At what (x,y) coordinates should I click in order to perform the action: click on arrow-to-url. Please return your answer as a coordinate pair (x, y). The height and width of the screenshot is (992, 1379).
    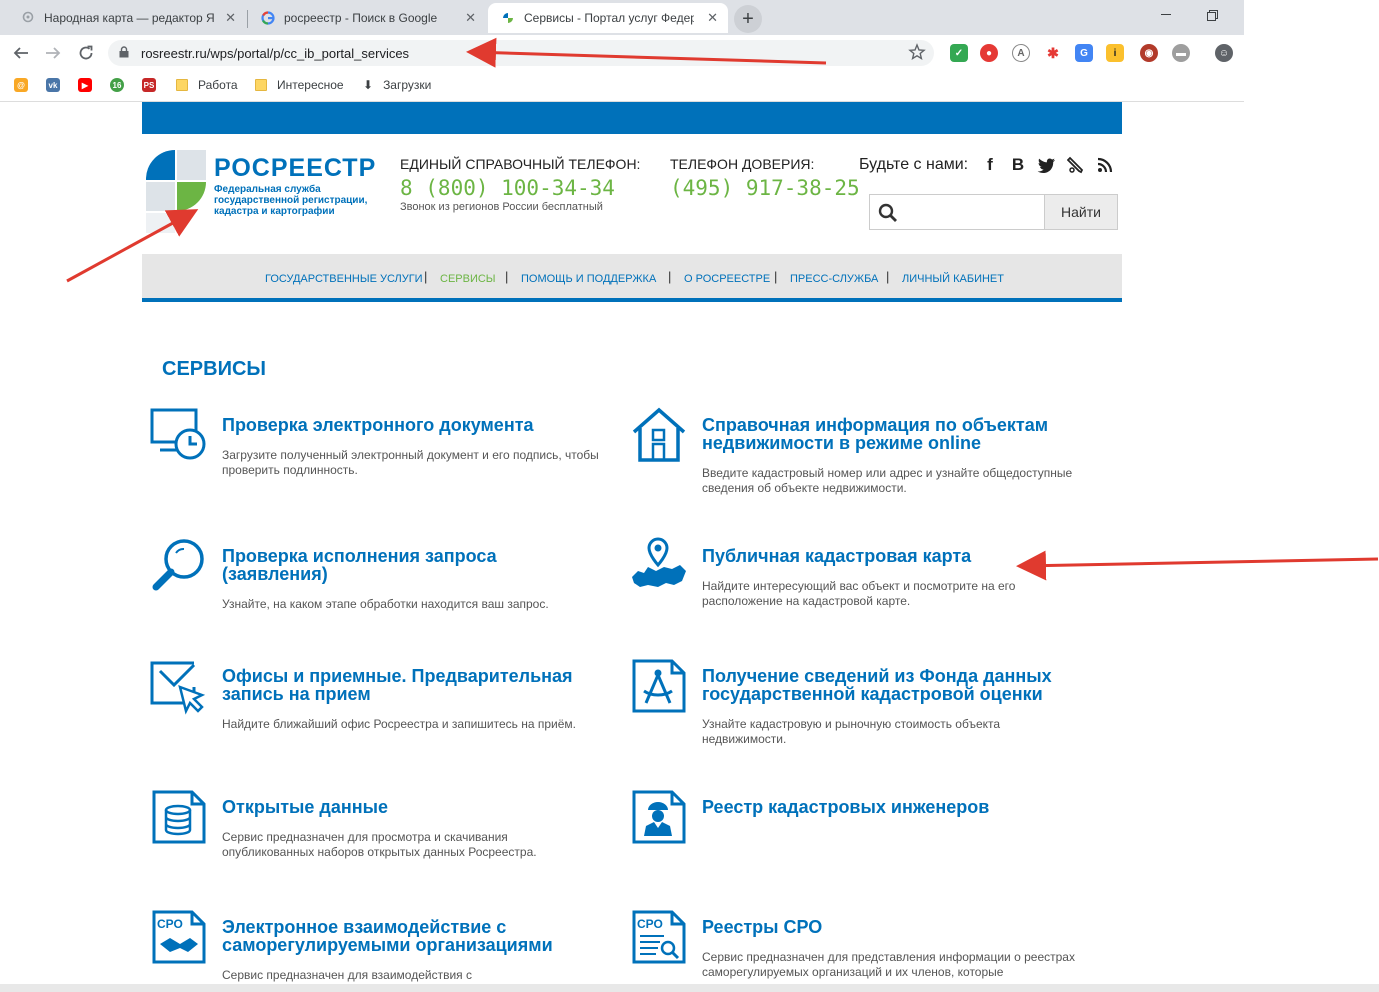
    Looking at the image, I should click on (646, 52).